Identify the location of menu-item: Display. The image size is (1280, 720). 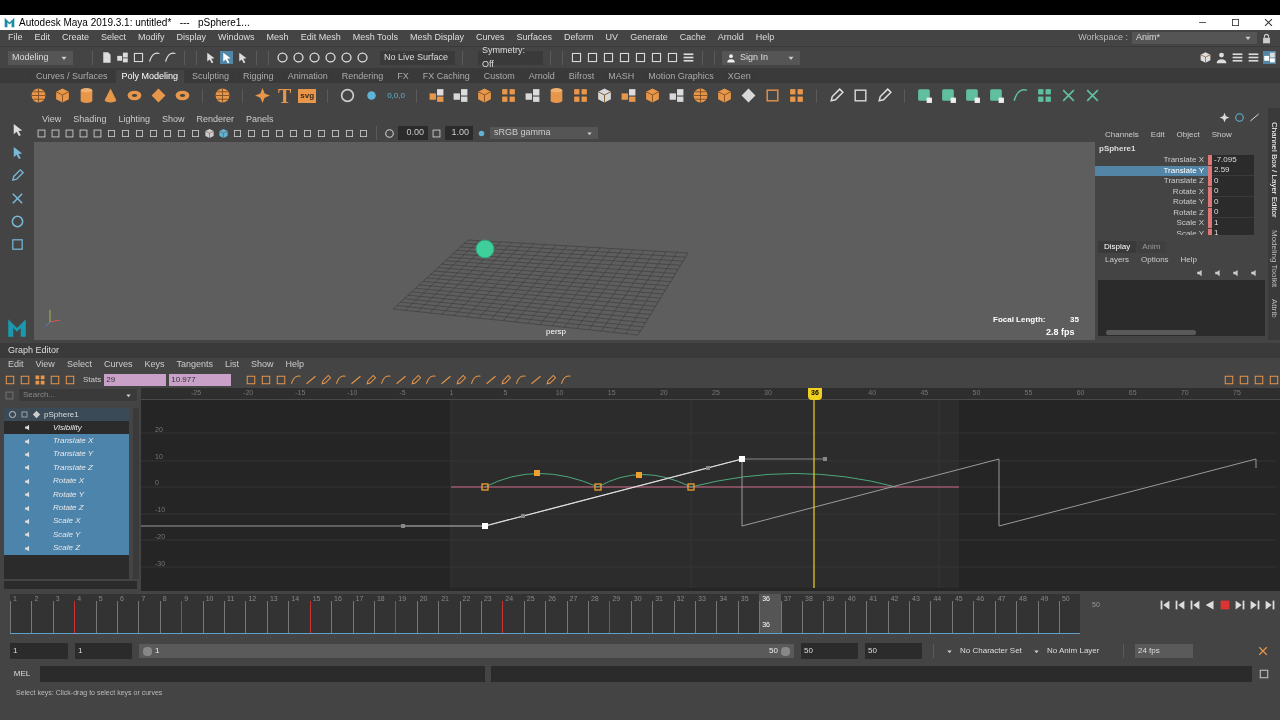
(191, 38).